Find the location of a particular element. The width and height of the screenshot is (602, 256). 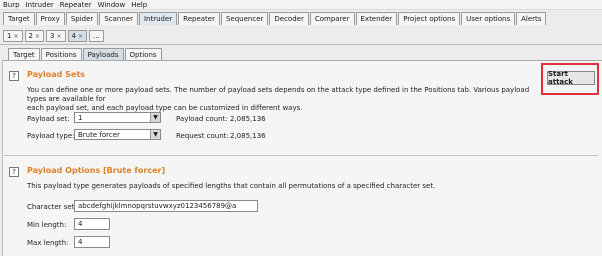

max-length-label: Max length: is located at coordinates (48, 243).